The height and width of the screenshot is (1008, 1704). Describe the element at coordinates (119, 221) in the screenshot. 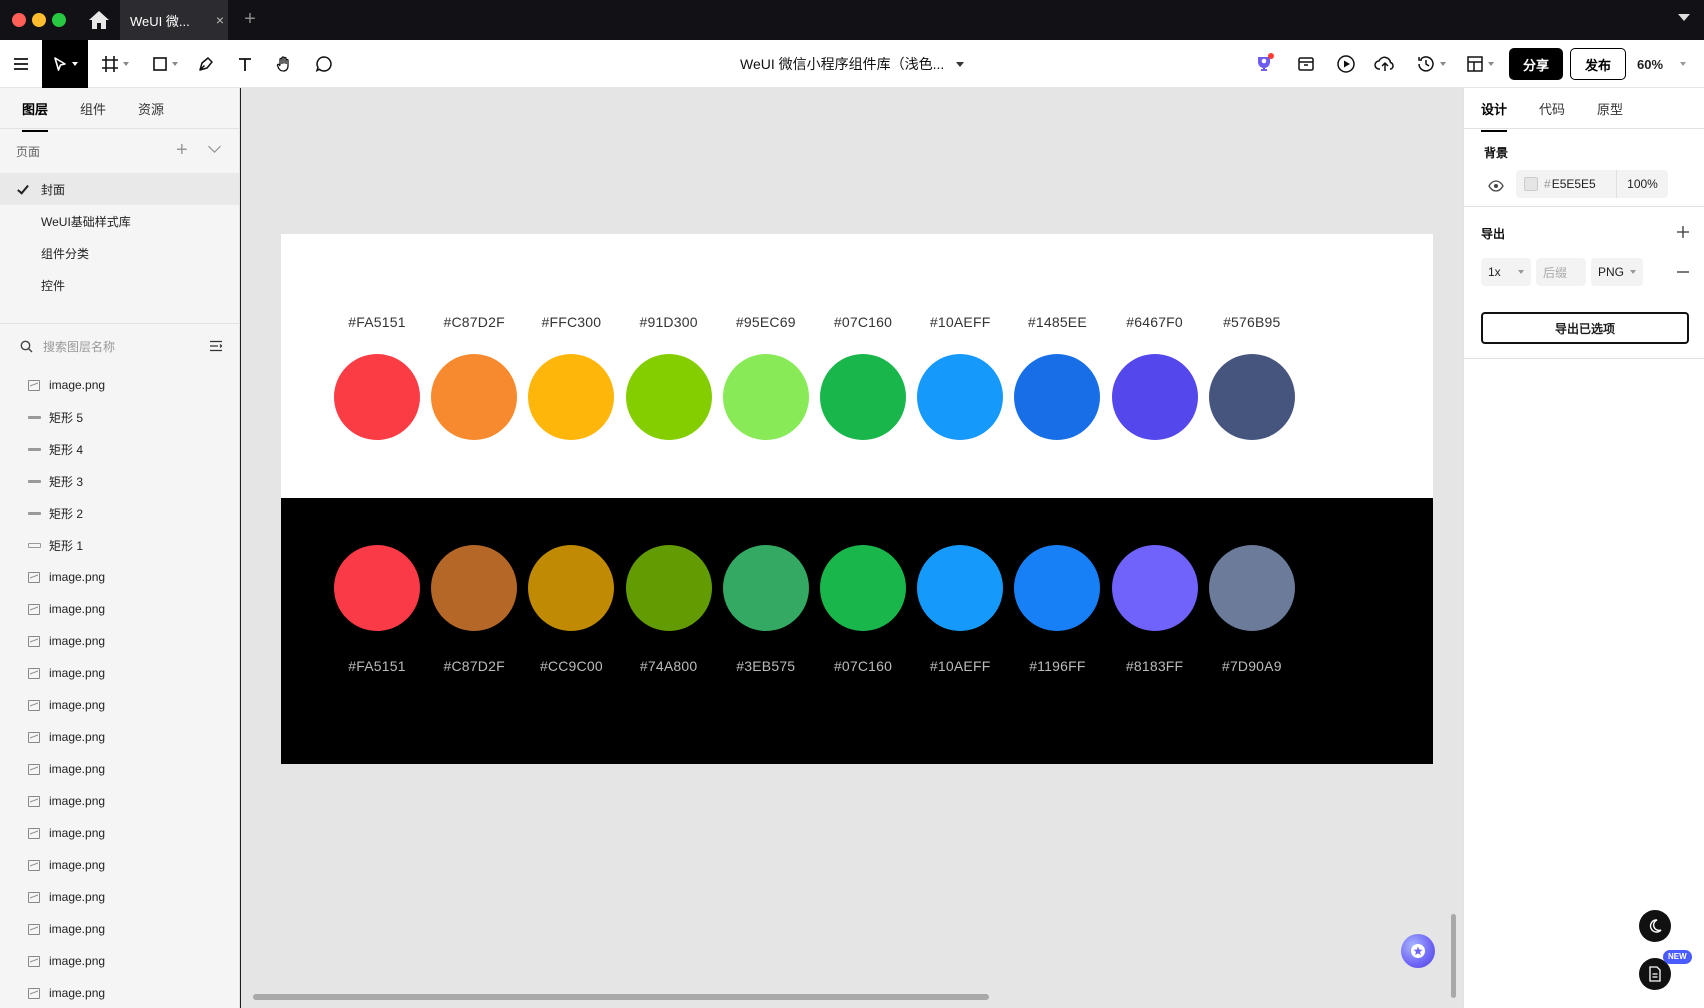

I see `page-item-weui-base: WeUI基础样式库` at that location.